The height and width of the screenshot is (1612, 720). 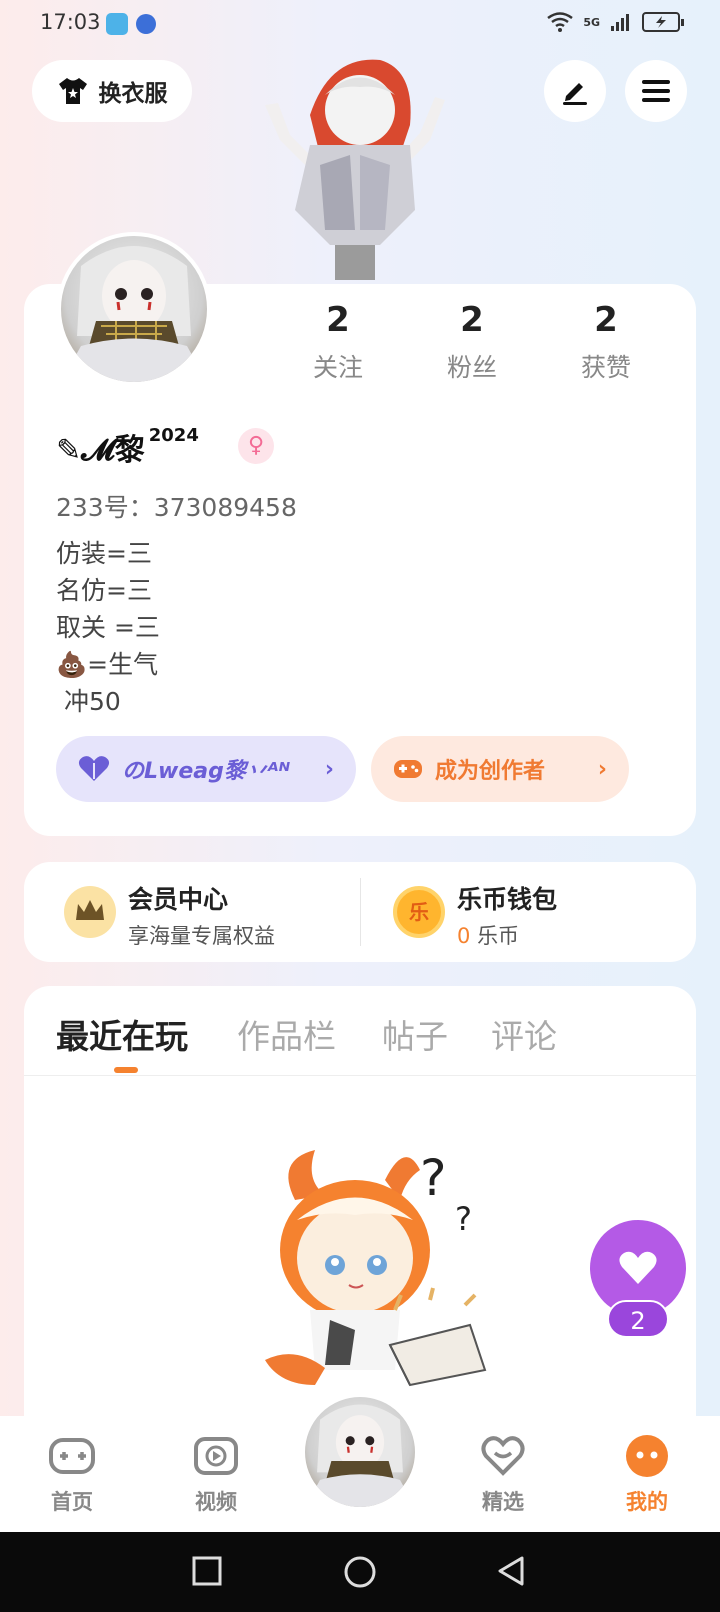 What do you see at coordinates (117, 24) in the screenshot?
I see `book-app-icon` at bounding box center [117, 24].